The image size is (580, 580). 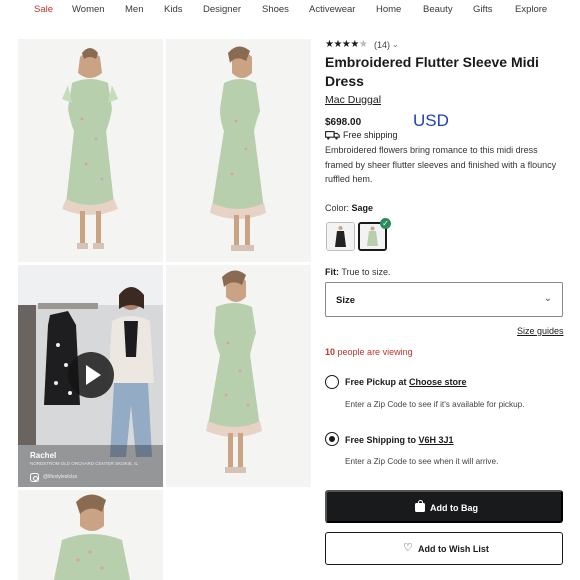 I want to click on color-label: Color: Sage, so click(x=349, y=208).